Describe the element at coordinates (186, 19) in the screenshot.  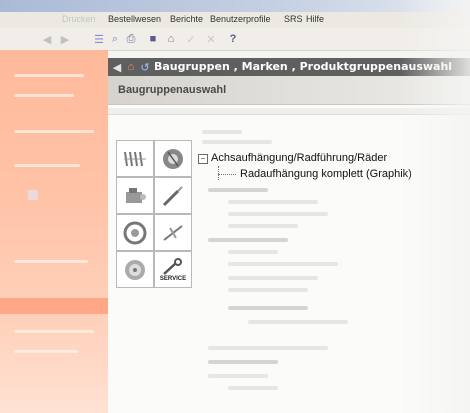
I see `menu-item-reports: Berichte` at that location.